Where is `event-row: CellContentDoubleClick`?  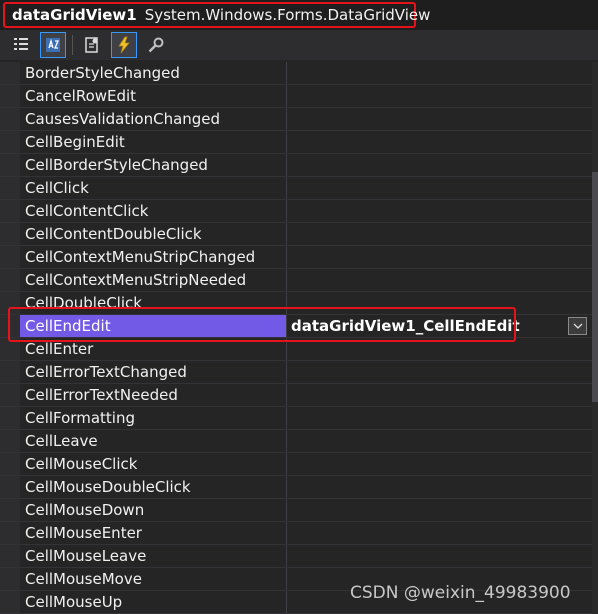
event-row: CellContentDoubleClick is located at coordinates (296, 234).